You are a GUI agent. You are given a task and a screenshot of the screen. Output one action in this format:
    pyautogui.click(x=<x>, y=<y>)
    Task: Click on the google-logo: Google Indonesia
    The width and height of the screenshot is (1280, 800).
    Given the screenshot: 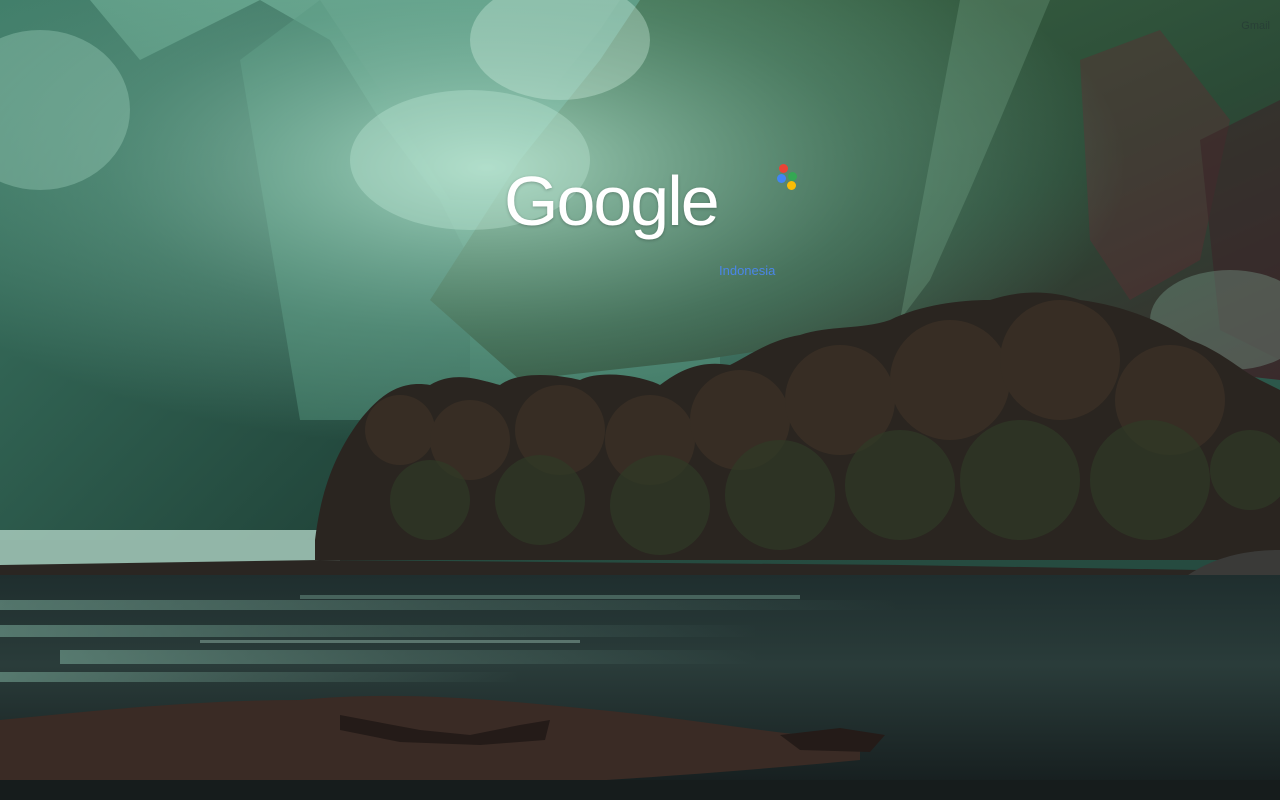 What is the action you would take?
    pyautogui.click(x=655, y=225)
    